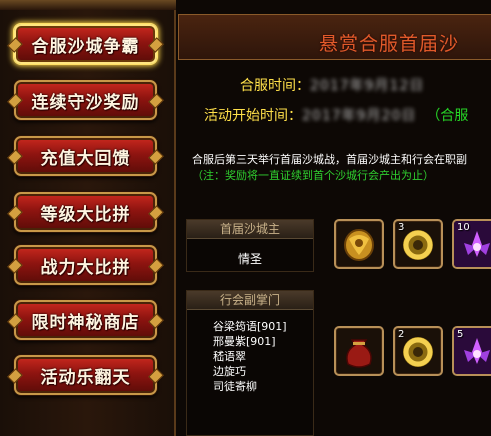 The width and height of the screenshot is (491, 436). What do you see at coordinates (85, 212) in the screenshot?
I see `menu-item-dengji-bipin: 等级大比拼` at bounding box center [85, 212].